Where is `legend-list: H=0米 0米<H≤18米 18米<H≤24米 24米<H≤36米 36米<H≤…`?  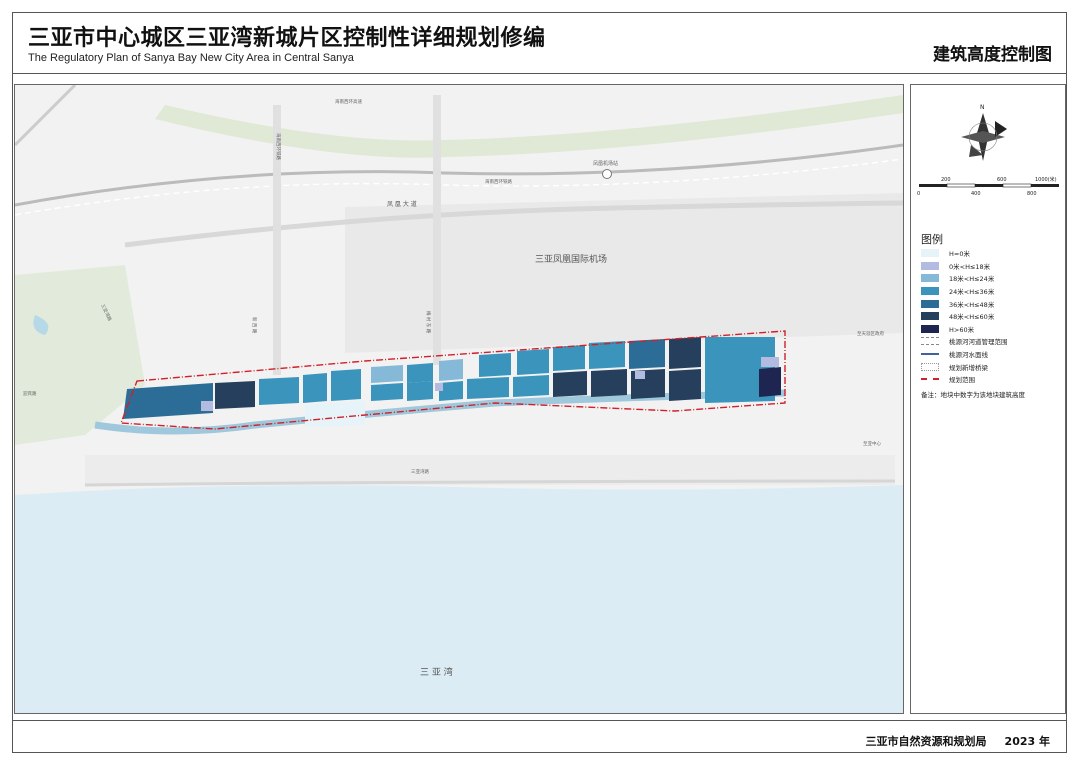 legend-list: H=0米 0米<H≤18米 18米<H≤24米 24米<H≤36米 36米<H≤… is located at coordinates (993, 323).